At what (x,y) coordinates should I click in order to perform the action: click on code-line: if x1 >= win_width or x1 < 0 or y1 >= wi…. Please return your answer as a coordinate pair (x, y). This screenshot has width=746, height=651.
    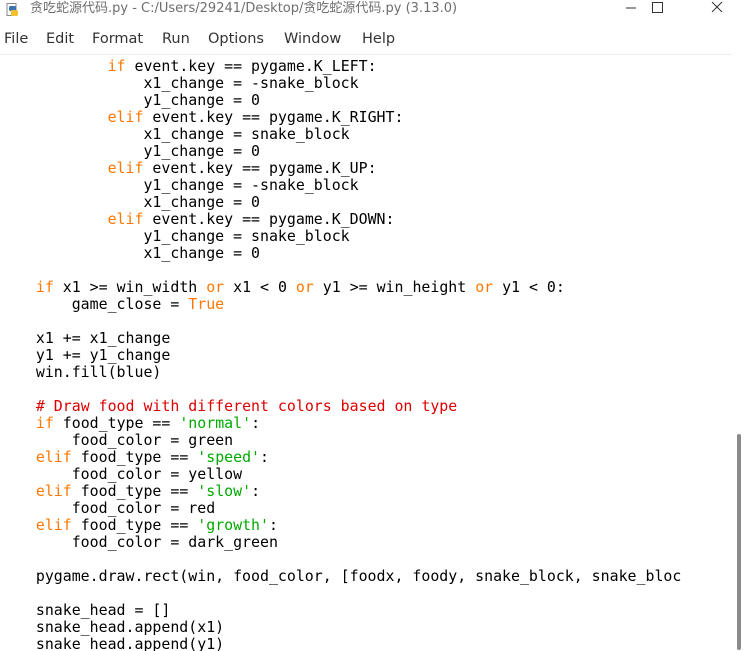
    Looking at the image, I should click on (340, 287).